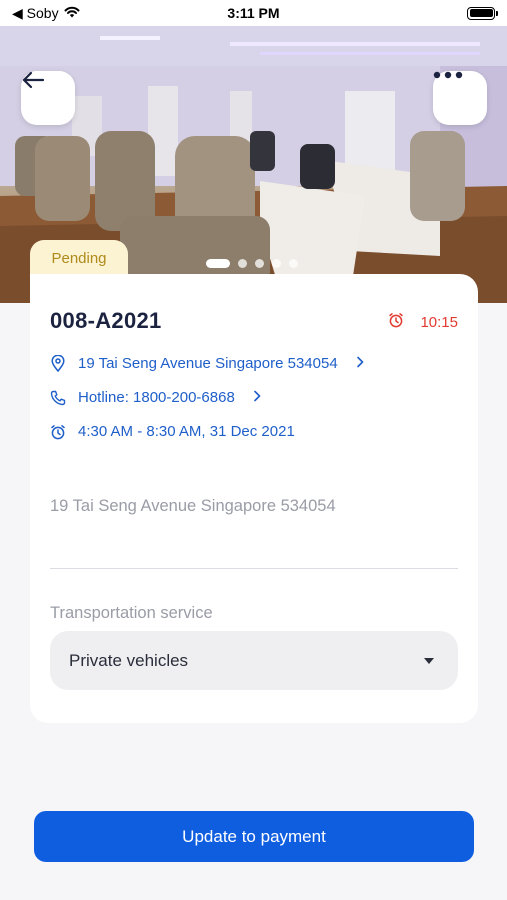 Image resolution: width=507 pixels, height=900 pixels. What do you see at coordinates (58, 398) in the screenshot?
I see `phone-icon` at bounding box center [58, 398].